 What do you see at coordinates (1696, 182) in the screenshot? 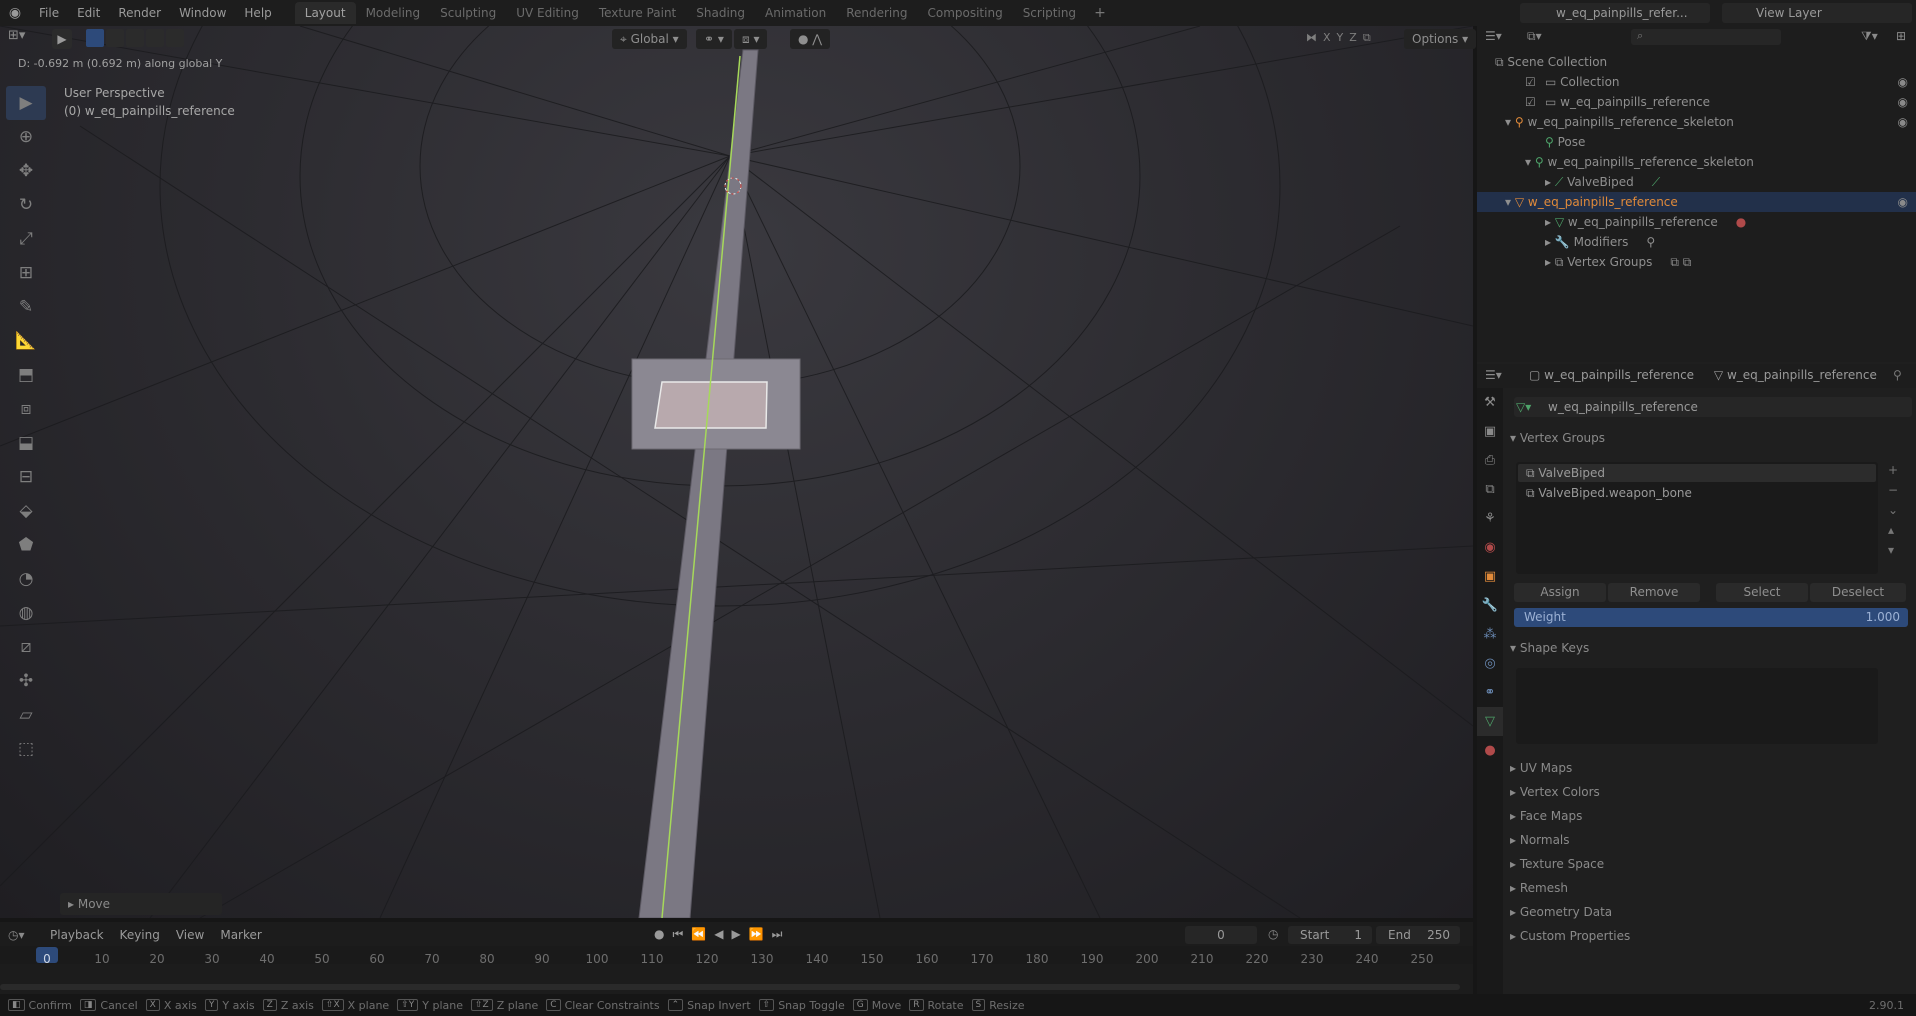
I see `outliner-row: ▸ ⟋ ValveBiped ⟋` at bounding box center [1696, 182].